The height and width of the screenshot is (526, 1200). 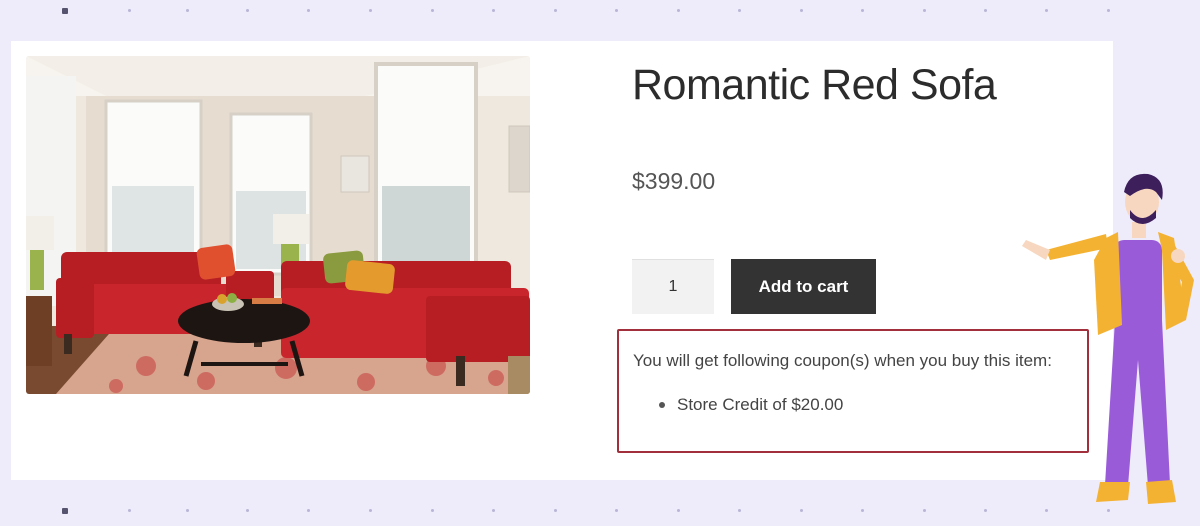 I want to click on product-title: Romantic Red Sofa, so click(x=814, y=85).